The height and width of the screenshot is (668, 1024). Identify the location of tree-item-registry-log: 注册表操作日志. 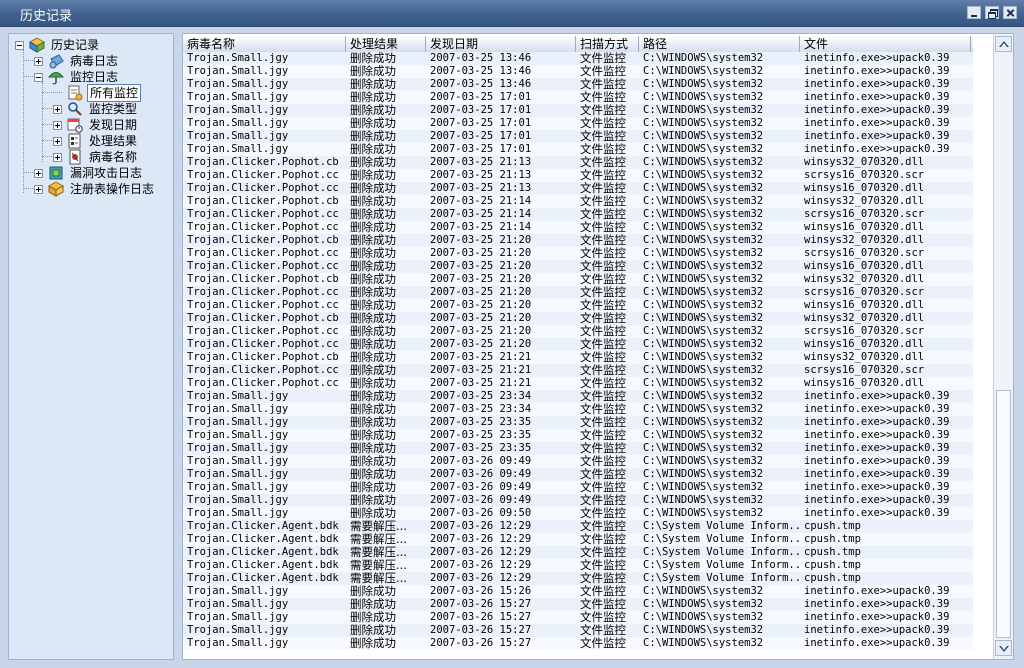
(89, 189).